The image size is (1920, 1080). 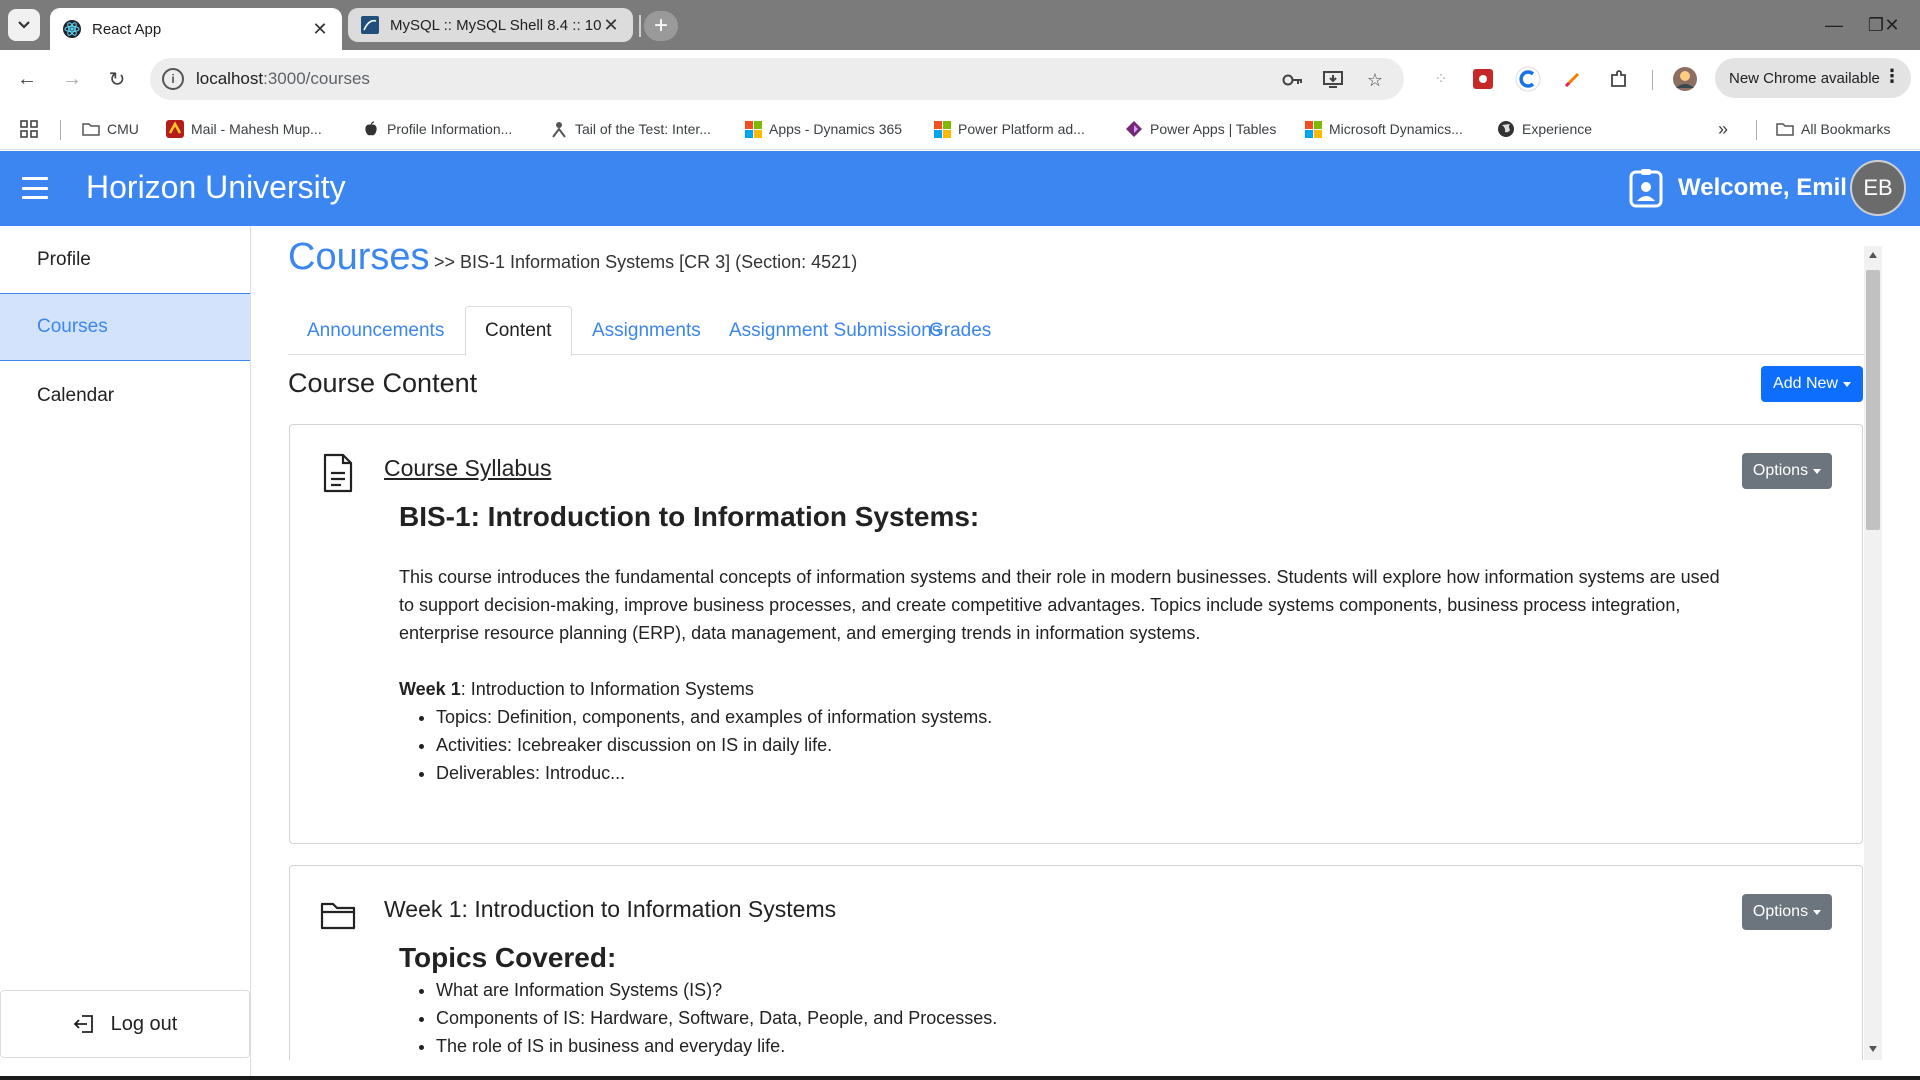 What do you see at coordinates (173, 79) in the screenshot?
I see `site-info-icon: i` at bounding box center [173, 79].